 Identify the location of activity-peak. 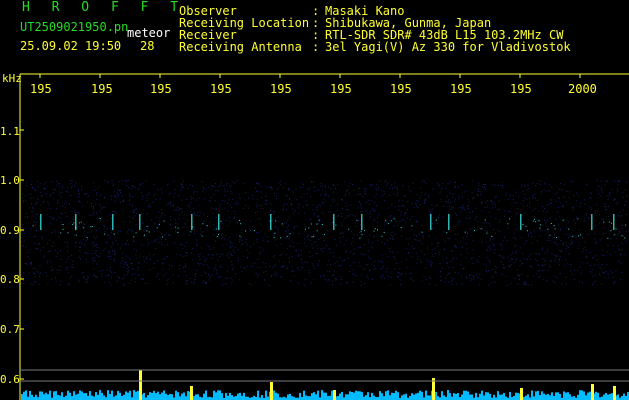
(334, 395).